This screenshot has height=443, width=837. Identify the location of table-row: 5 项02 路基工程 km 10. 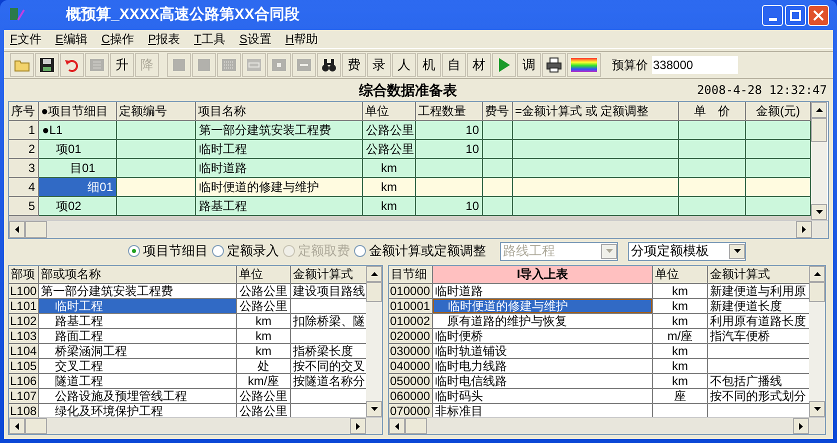
(410, 206).